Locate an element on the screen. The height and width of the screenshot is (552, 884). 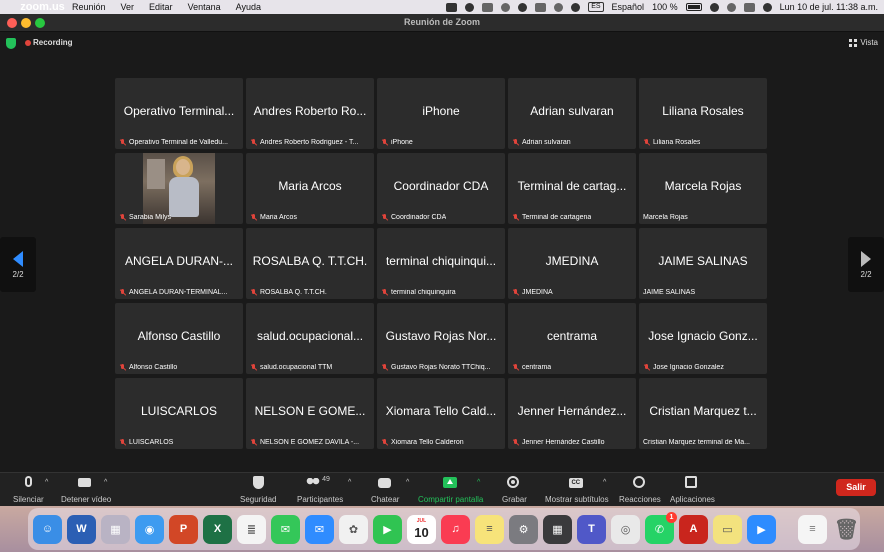
whatsapp-icon-glyph: ✆ is located at coordinates (659, 529).